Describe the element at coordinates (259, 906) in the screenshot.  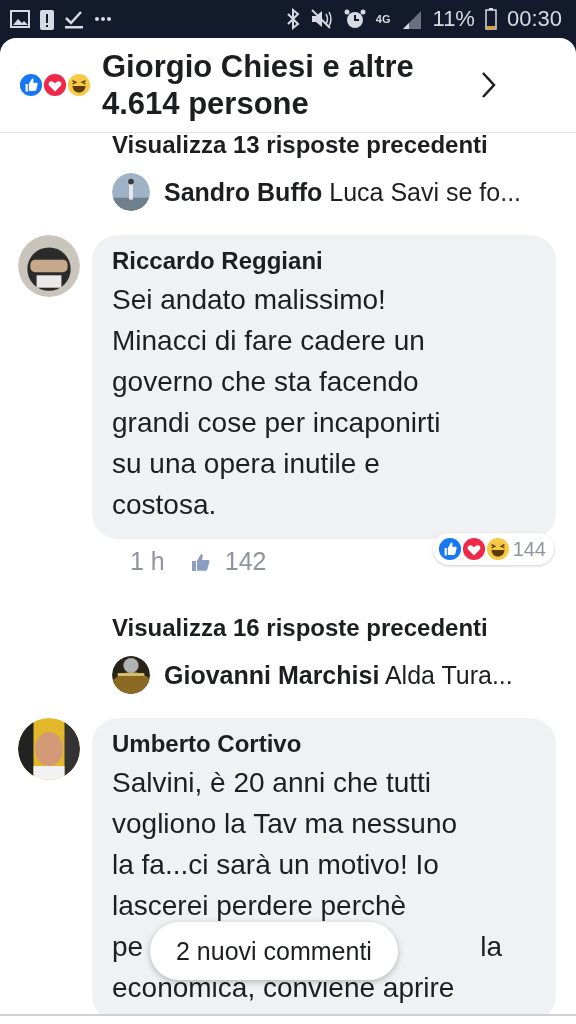
I see `comment-text: lascerei perdere perchè` at that location.